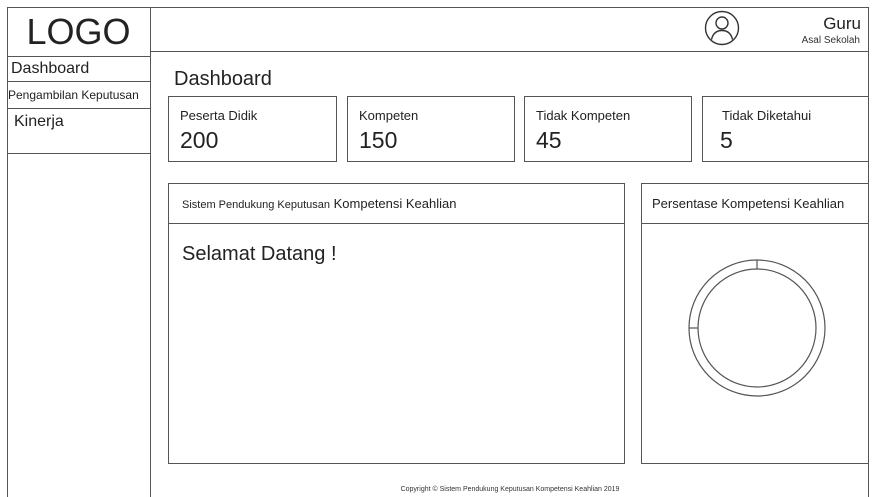 The image size is (873, 497). What do you see at coordinates (826, 24) in the screenshot?
I see `user-name: Guru` at bounding box center [826, 24].